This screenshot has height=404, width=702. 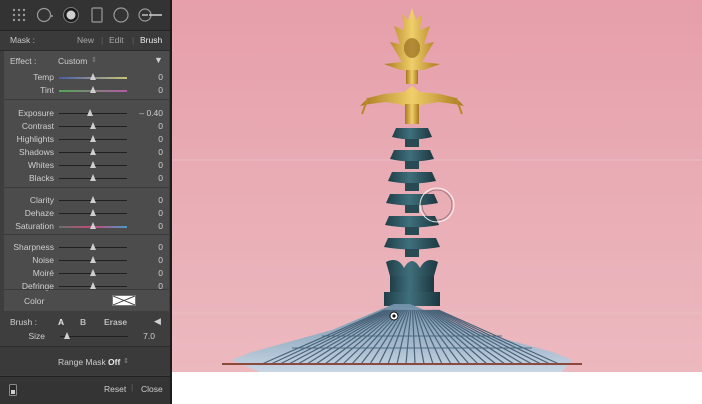 I want to click on slider-contrast-label: Contrast, so click(x=37, y=126).